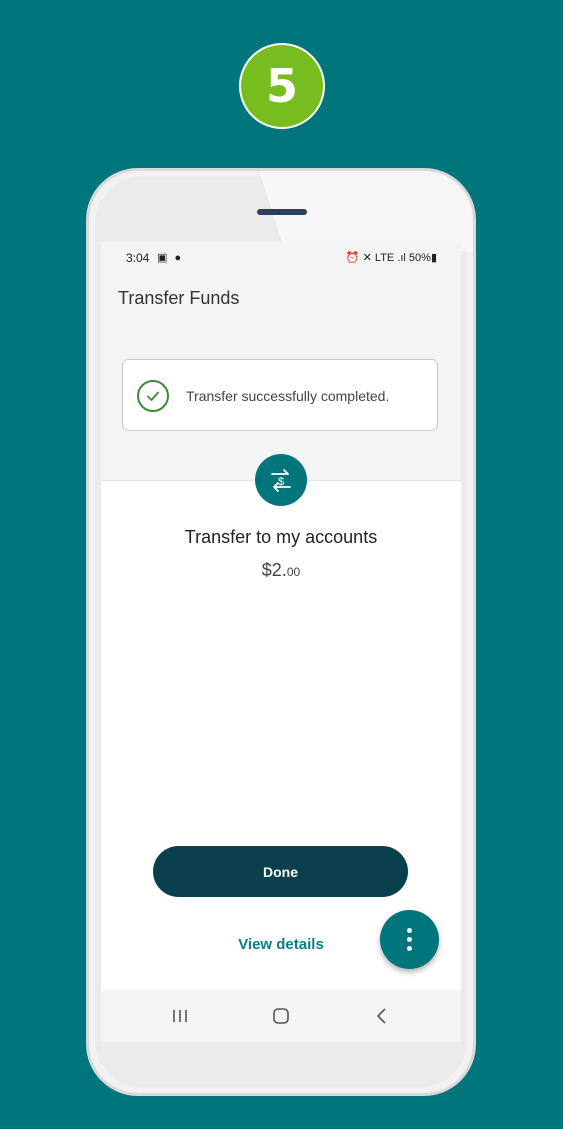 The image size is (563, 1129). Describe the element at coordinates (170, 258) in the screenshot. I see `notification-icons: ▣ ●` at that location.